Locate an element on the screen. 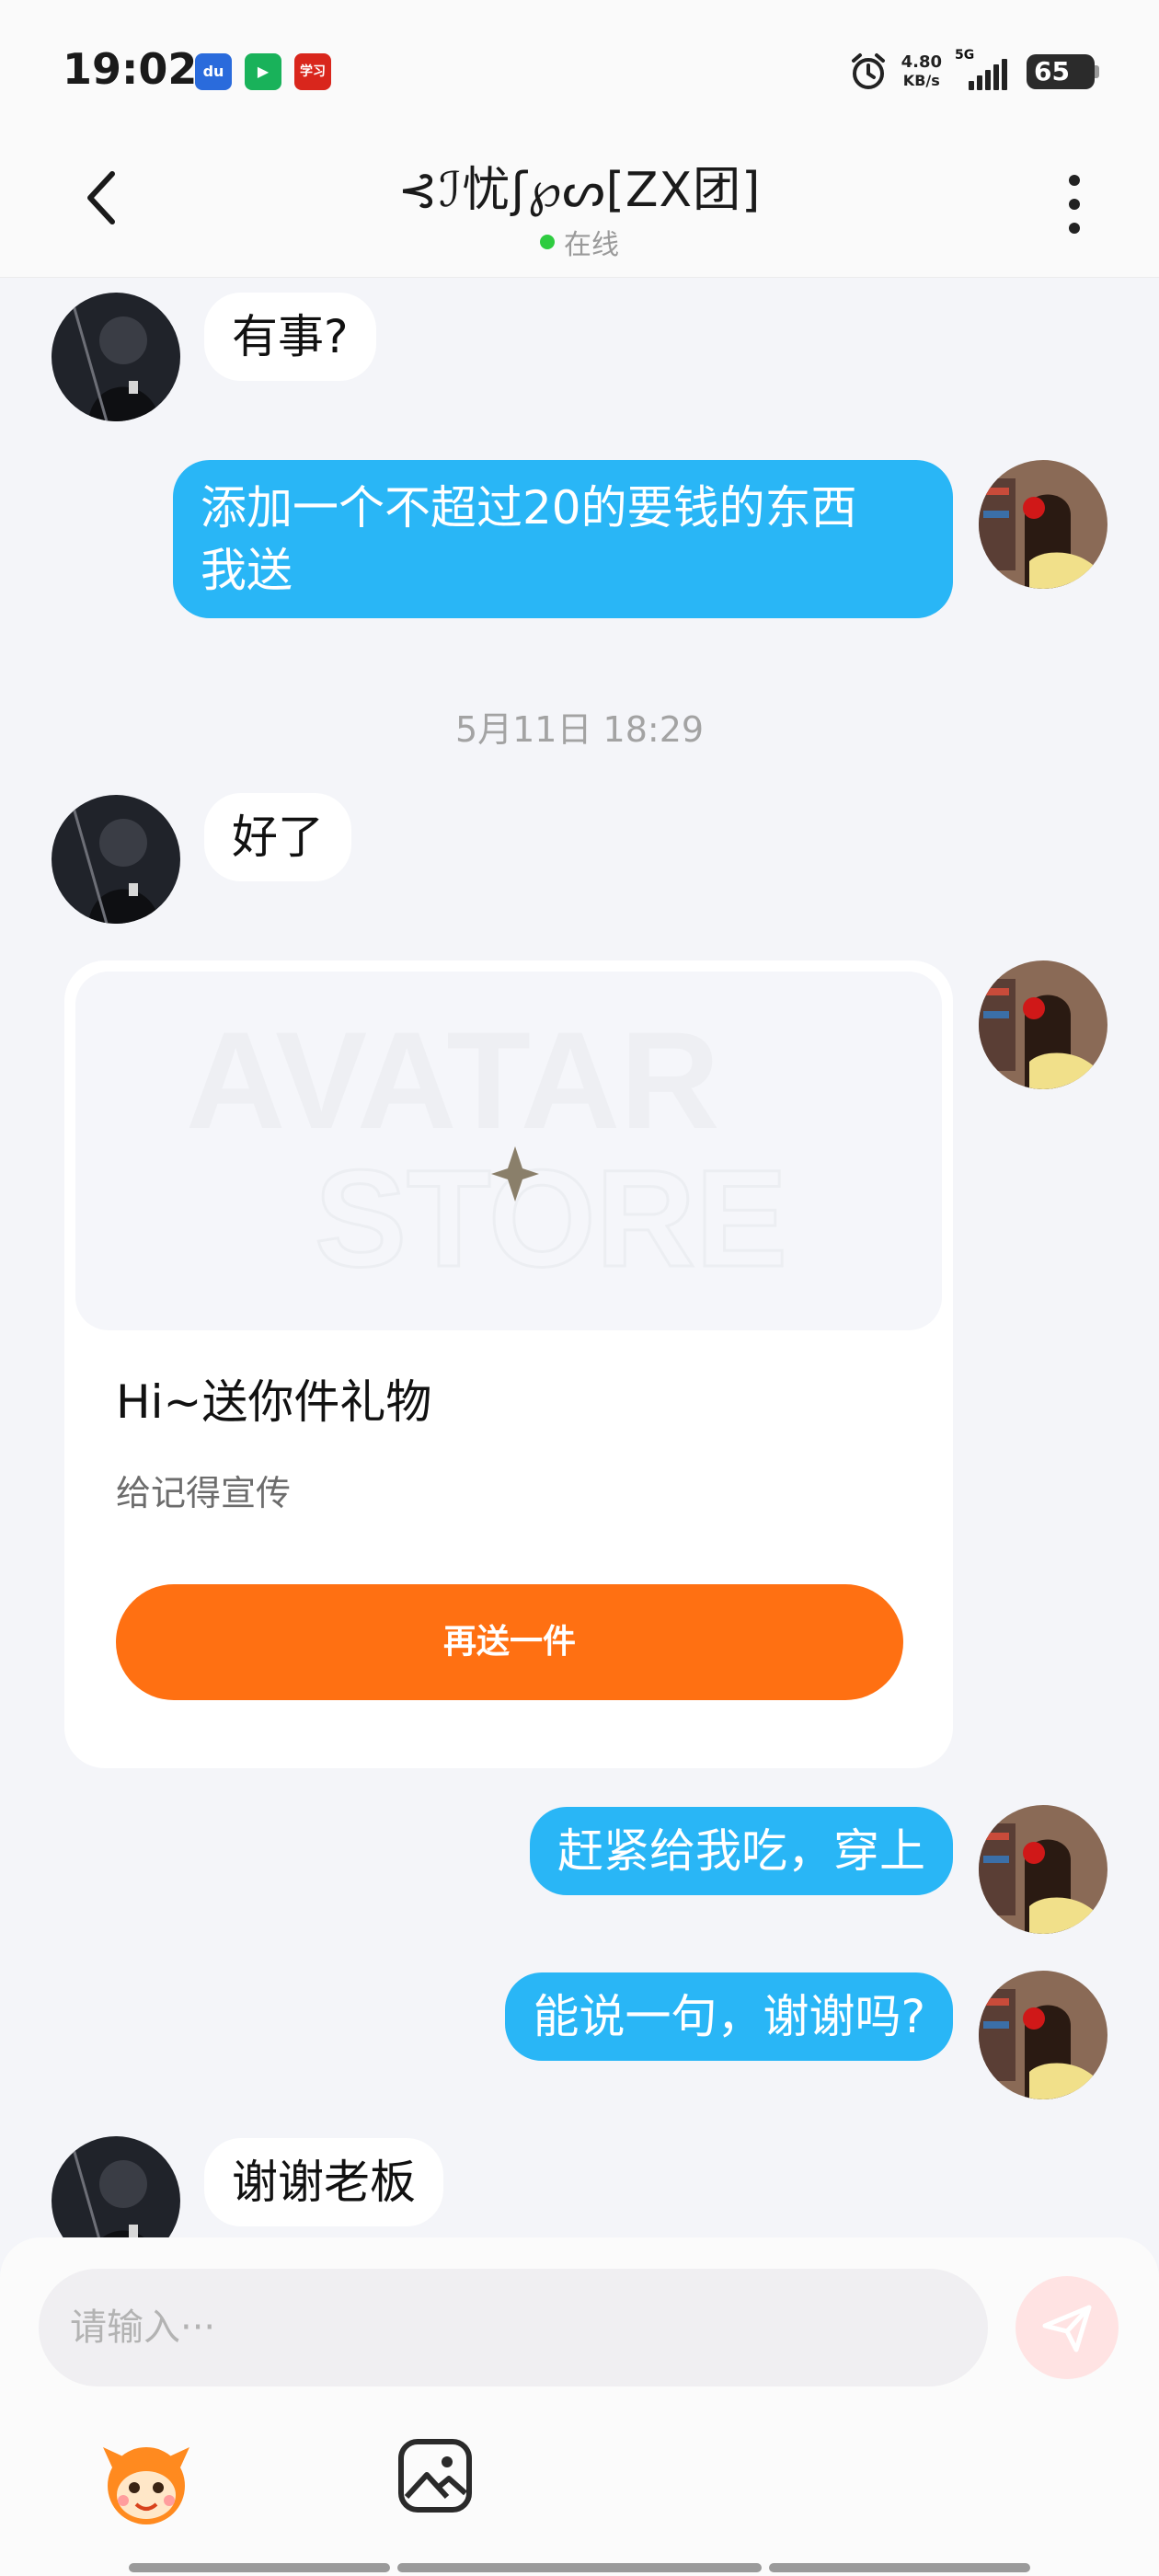 The width and height of the screenshot is (1159, 2576). send-button is located at coordinates (1067, 2327).